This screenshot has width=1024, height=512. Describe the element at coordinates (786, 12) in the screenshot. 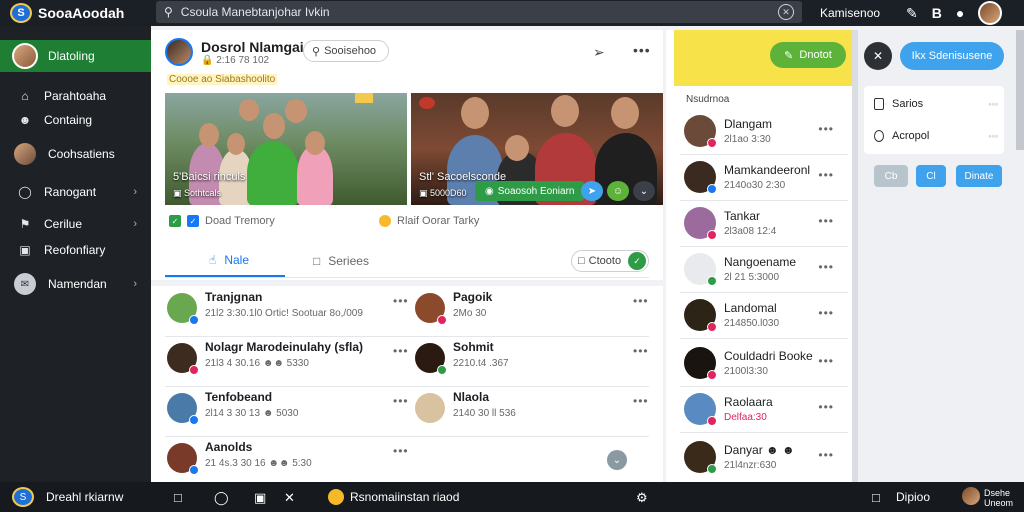

I see `search-clear-icon: ✕` at that location.